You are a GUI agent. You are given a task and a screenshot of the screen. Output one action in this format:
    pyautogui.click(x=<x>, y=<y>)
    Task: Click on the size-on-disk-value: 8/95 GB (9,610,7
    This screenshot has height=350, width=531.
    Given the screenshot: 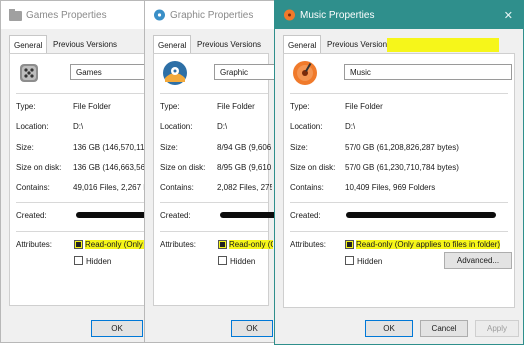 What is the action you would take?
    pyautogui.click(x=244, y=167)
    